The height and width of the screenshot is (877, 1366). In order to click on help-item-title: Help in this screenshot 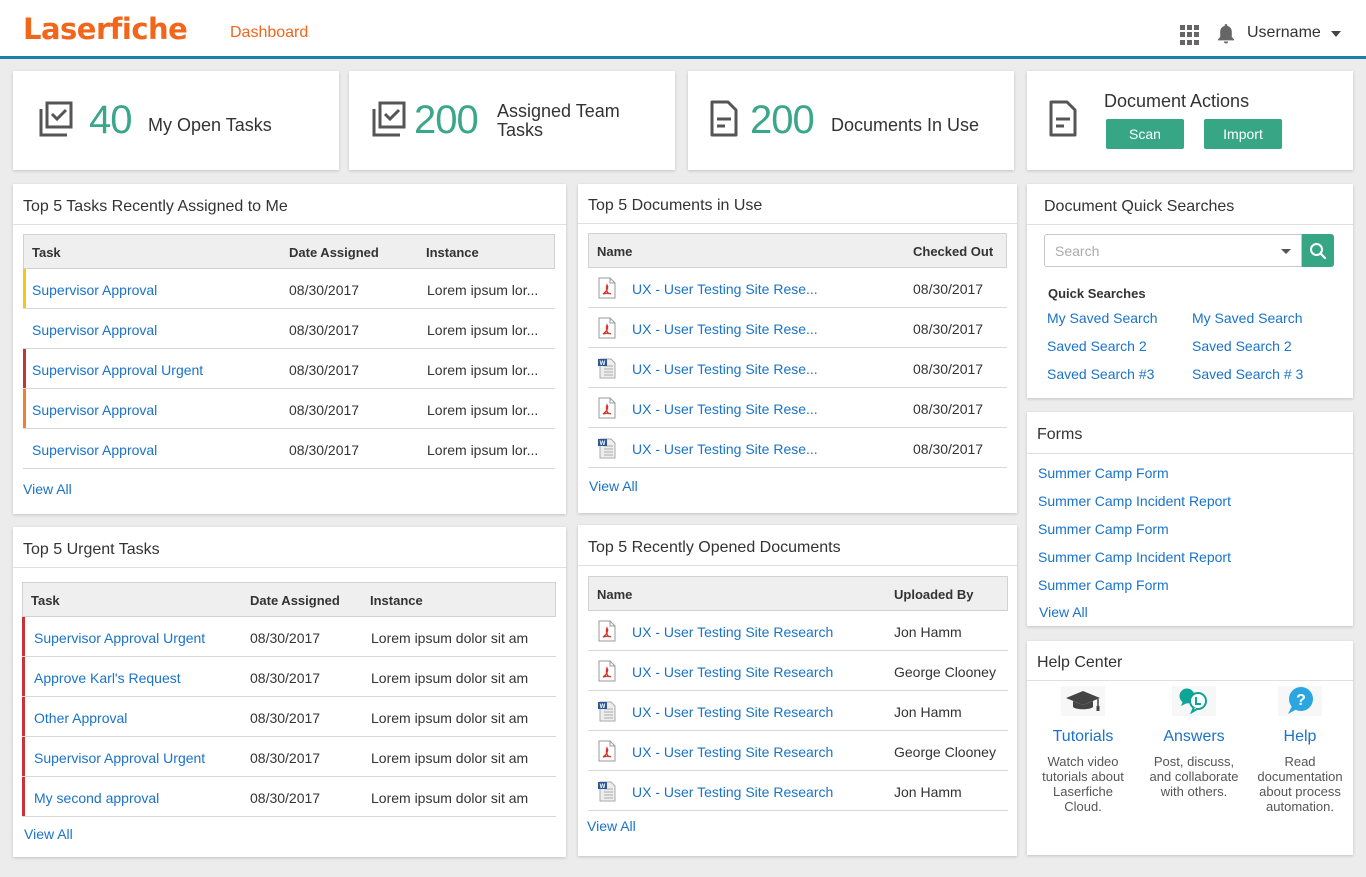, I will do `click(1300, 737)`.